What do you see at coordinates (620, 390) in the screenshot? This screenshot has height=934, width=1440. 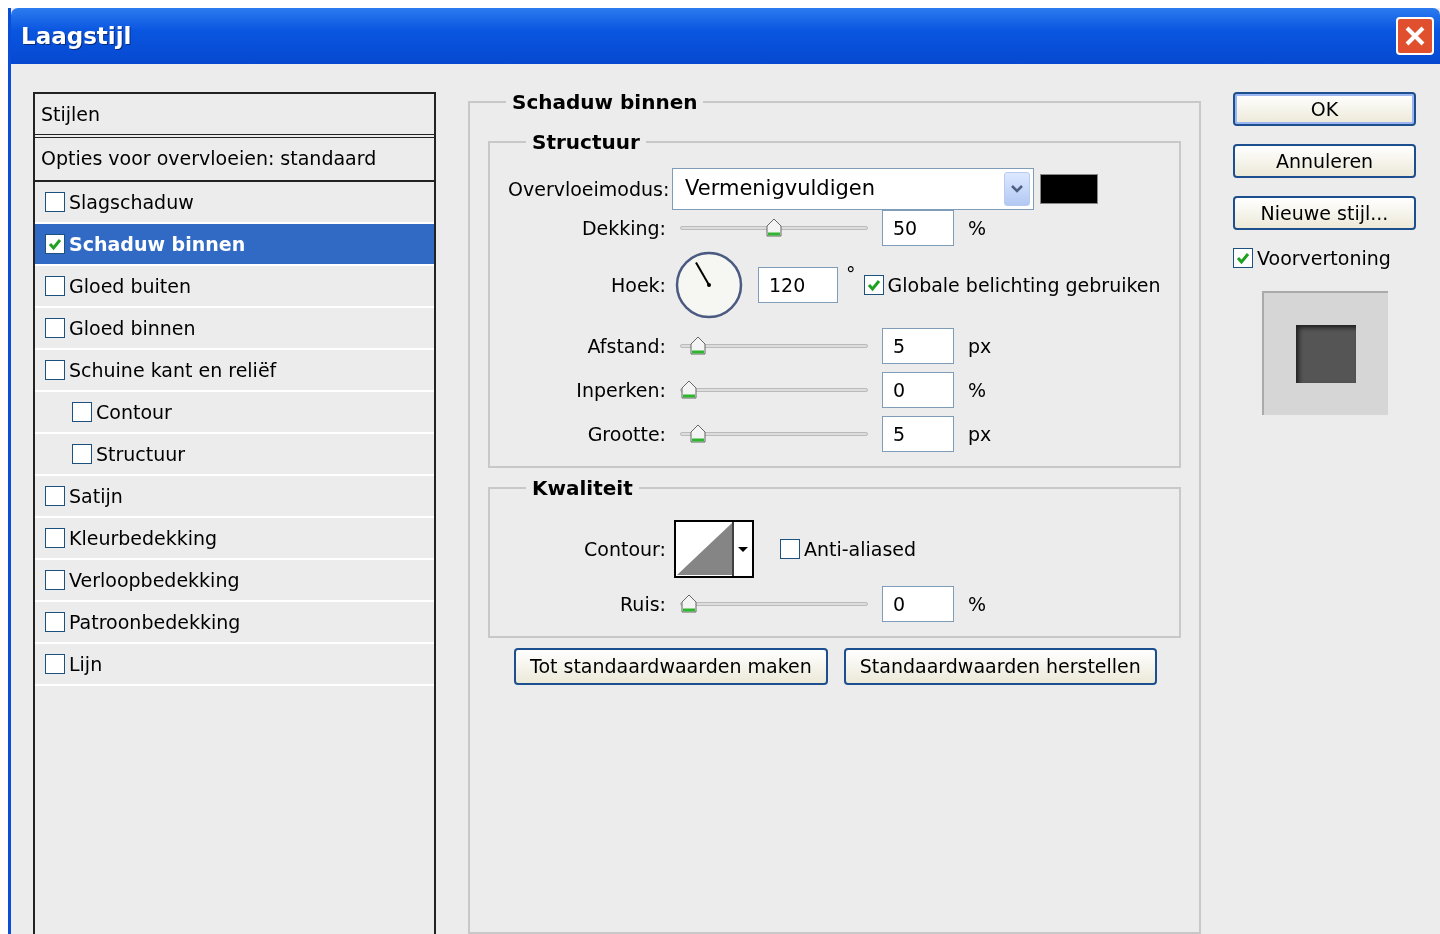 I see `field-label: Inperken:` at bounding box center [620, 390].